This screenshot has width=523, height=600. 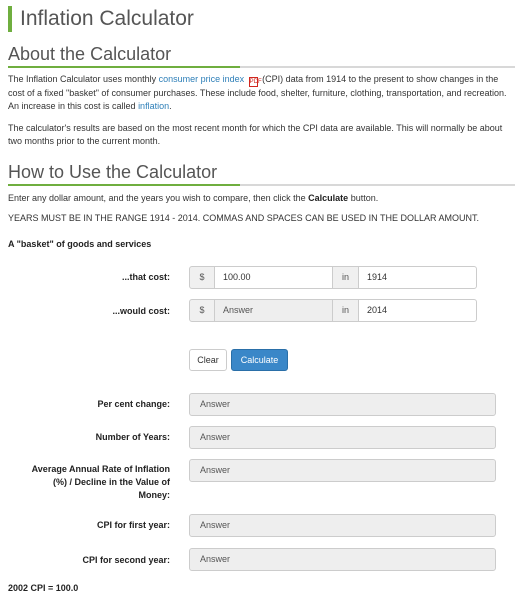 What do you see at coordinates (141, 311) in the screenshot?
I see `would-cost-label: ...would cost:` at bounding box center [141, 311].